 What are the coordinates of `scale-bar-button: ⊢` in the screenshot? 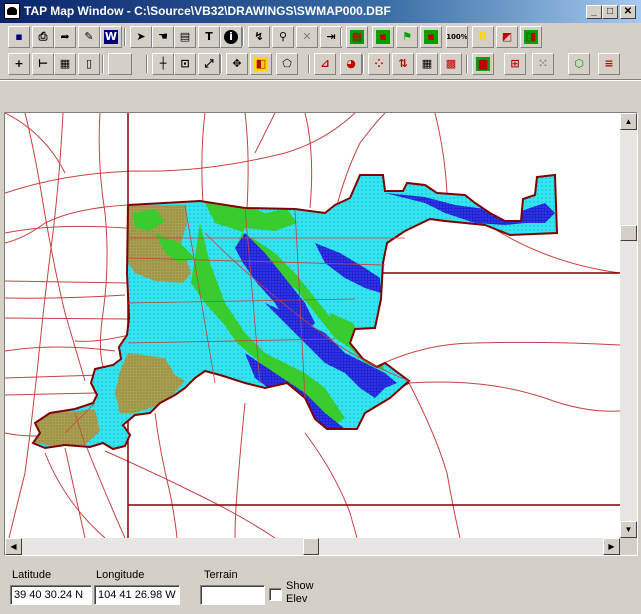 It's located at (43, 64).